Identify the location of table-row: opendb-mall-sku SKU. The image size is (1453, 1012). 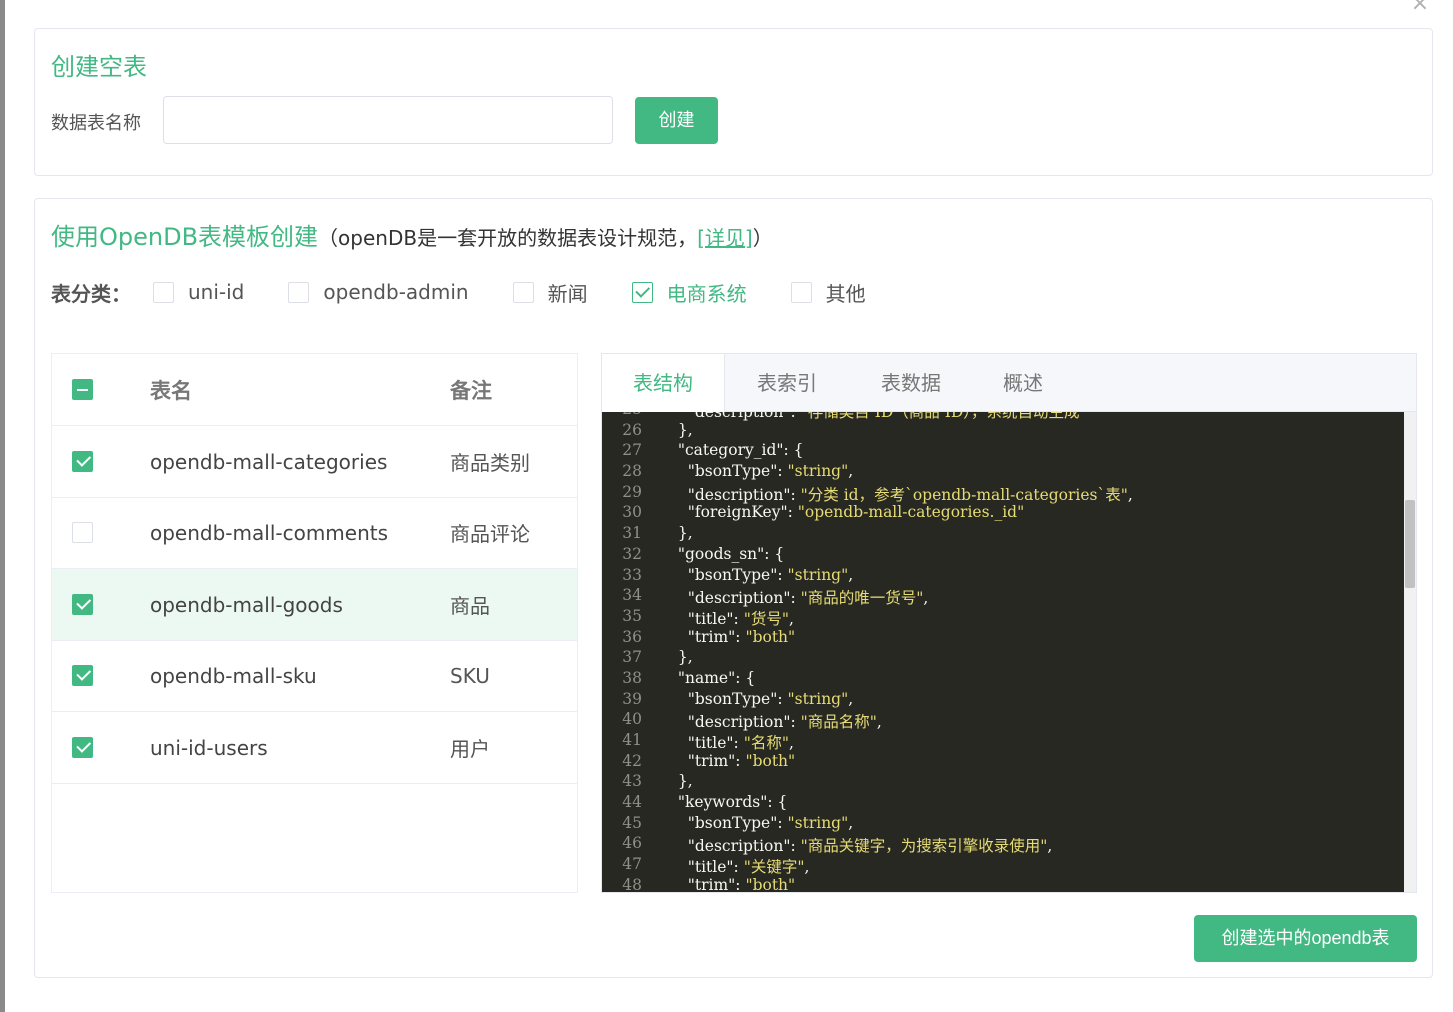
(314, 676).